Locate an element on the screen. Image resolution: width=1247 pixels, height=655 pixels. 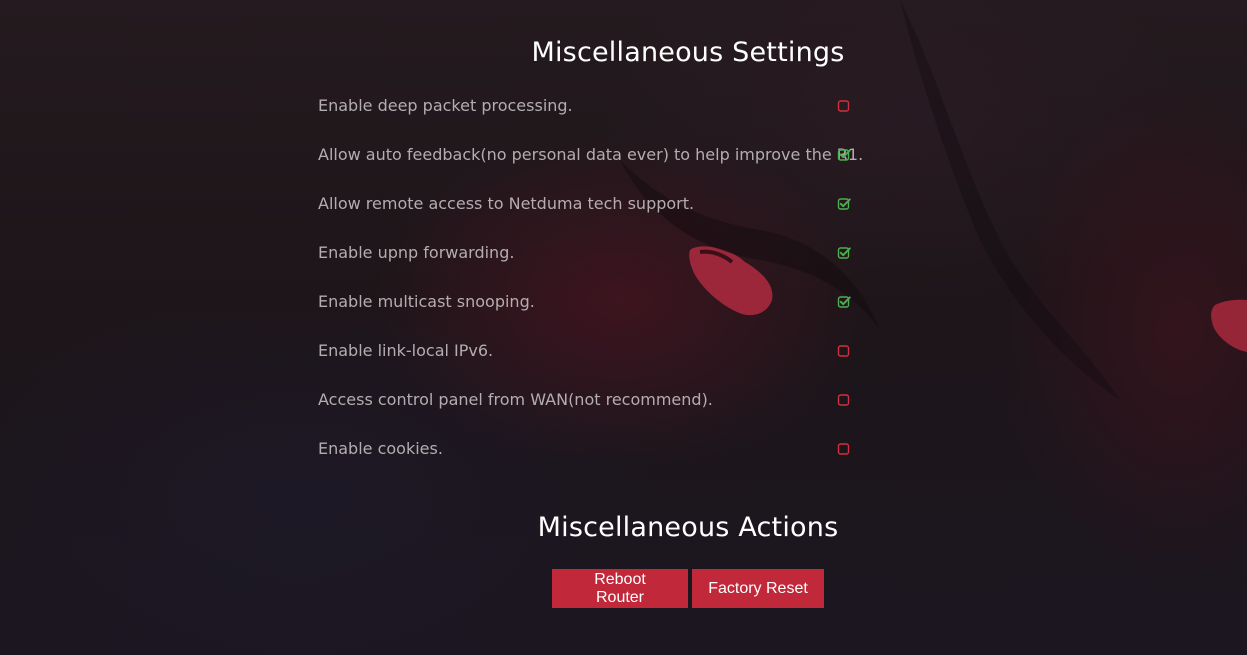
checkbox-multicast is located at coordinates (844, 302).